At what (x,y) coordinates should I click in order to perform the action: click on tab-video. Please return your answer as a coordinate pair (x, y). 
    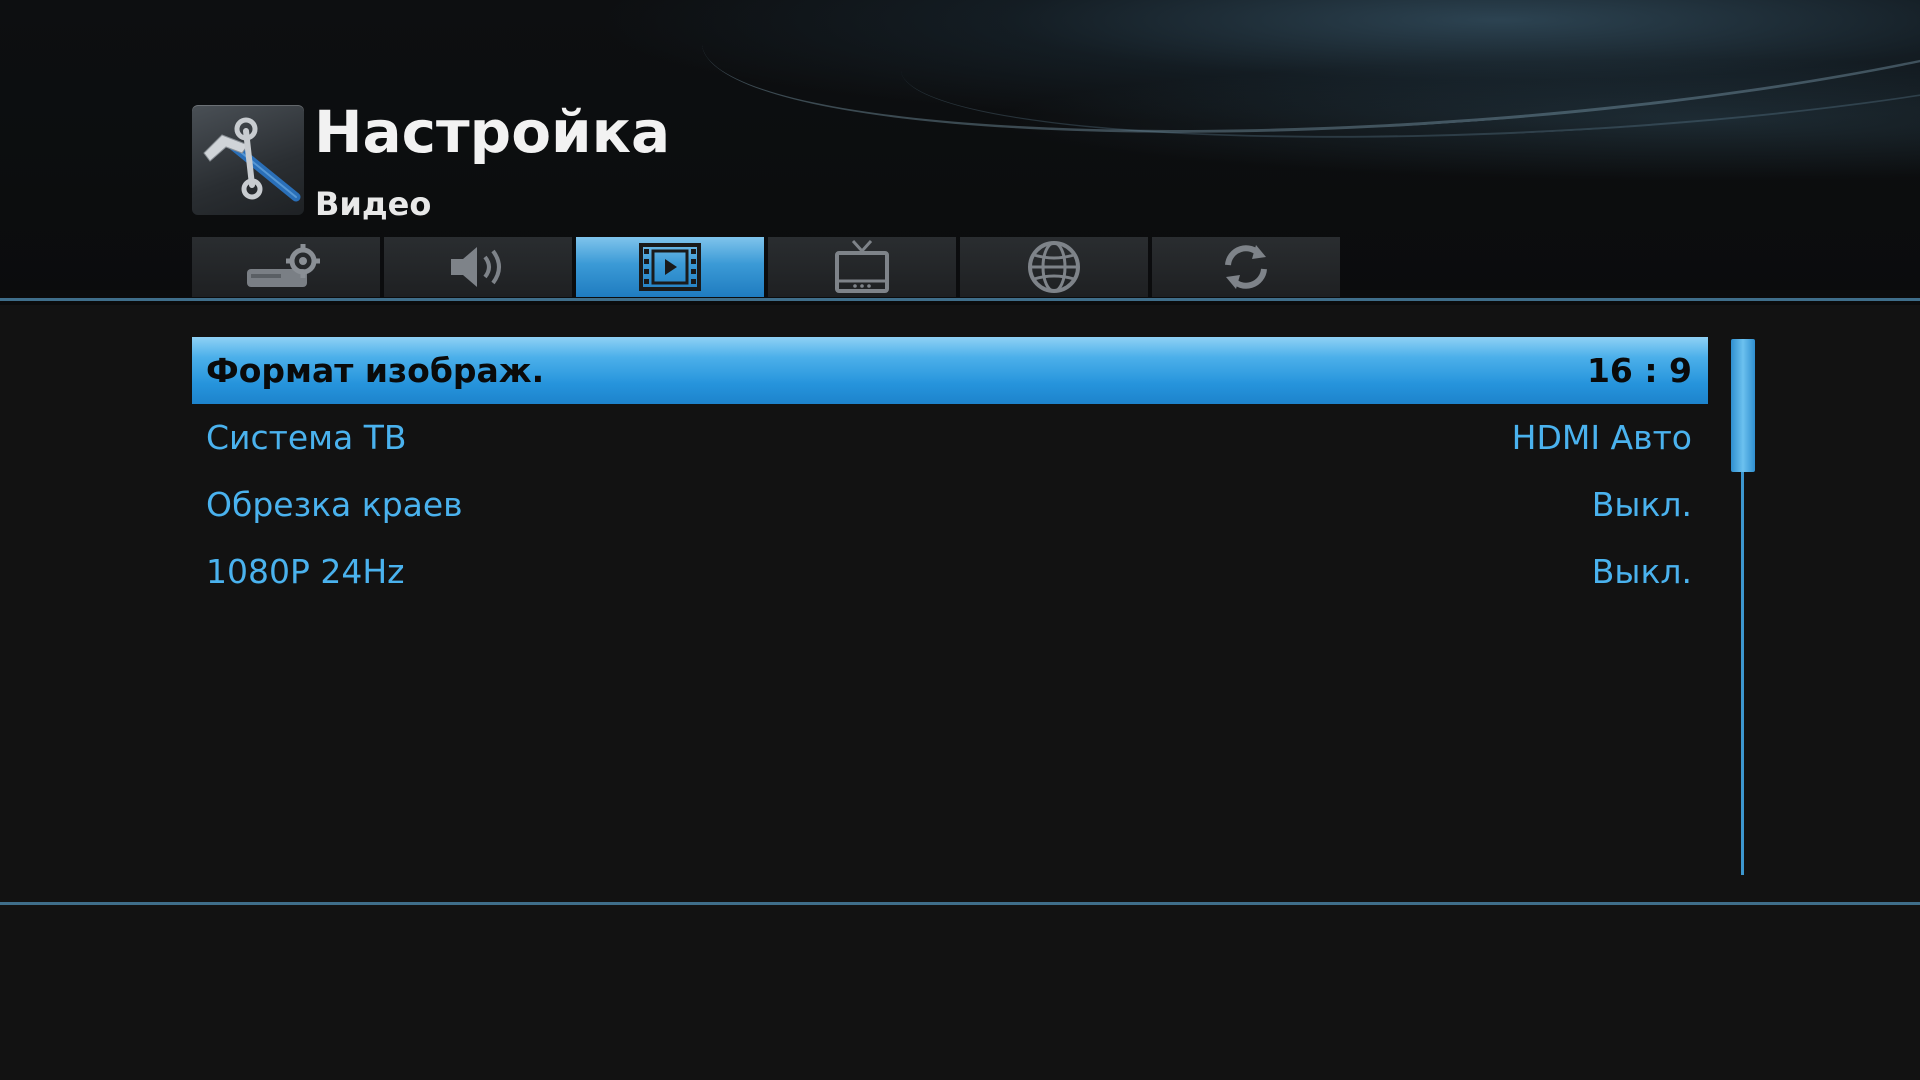
    Looking at the image, I should click on (670, 267).